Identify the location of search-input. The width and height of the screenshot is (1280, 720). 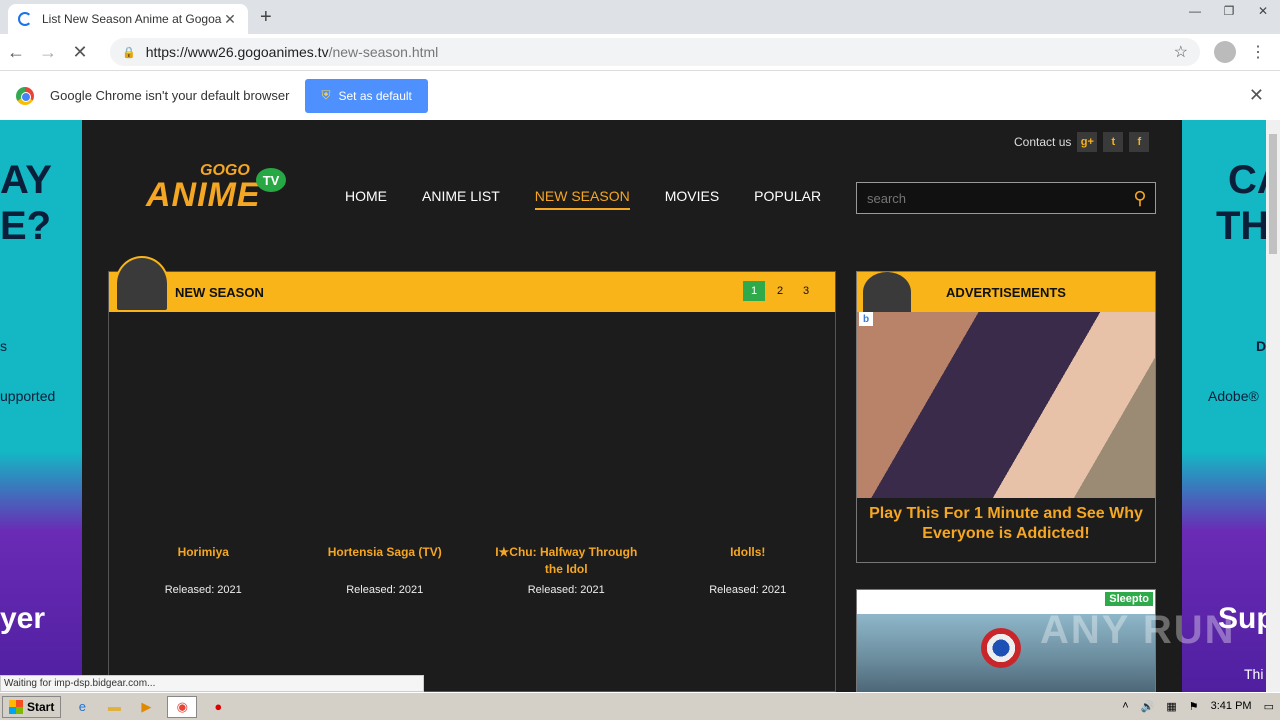
(996, 198).